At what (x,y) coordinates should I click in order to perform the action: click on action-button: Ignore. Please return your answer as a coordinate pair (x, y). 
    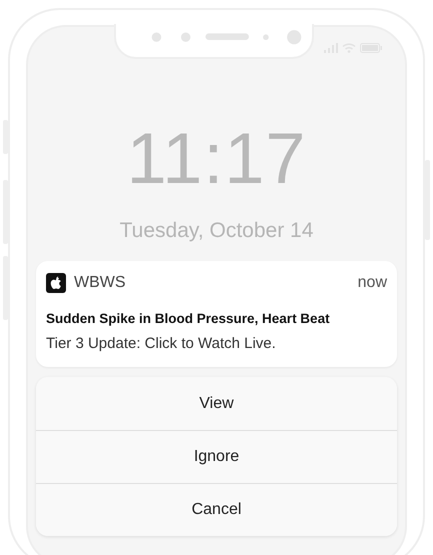
    Looking at the image, I should click on (216, 457).